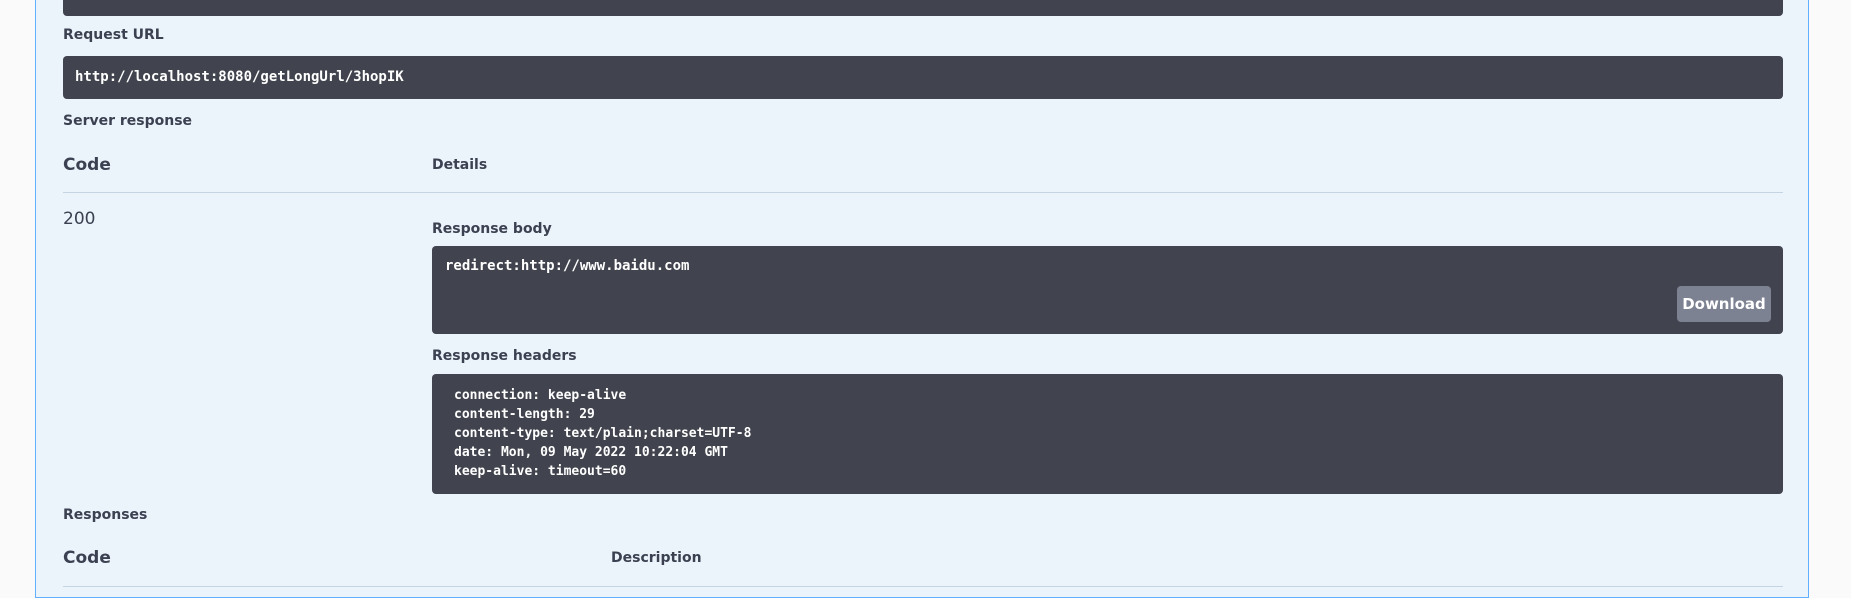 This screenshot has height=598, width=1851. Describe the element at coordinates (1724, 304) in the screenshot. I see `download-button: Download` at that location.